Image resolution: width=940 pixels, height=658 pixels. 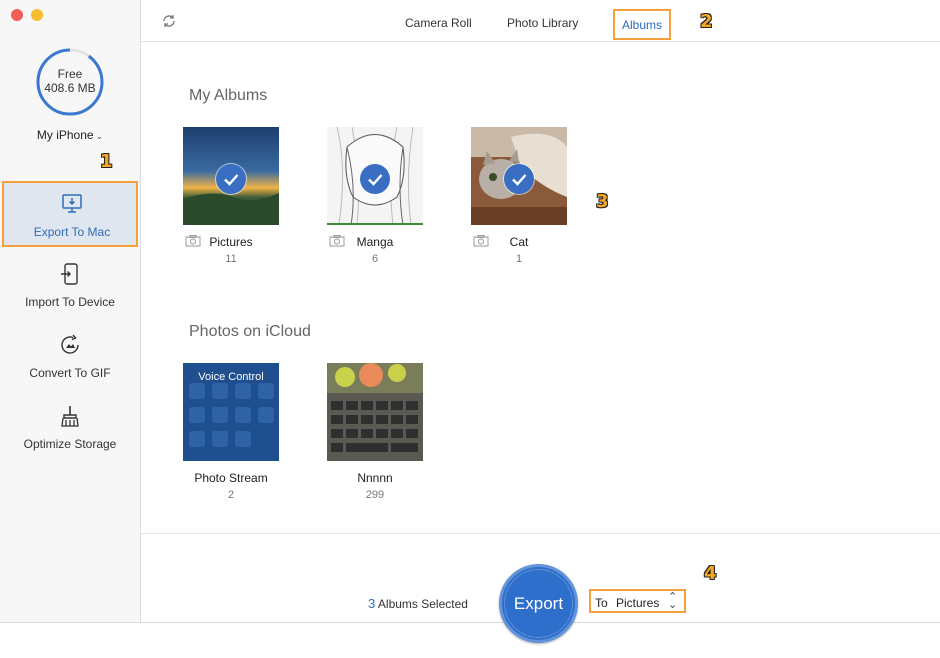 I want to click on device-selector: My iPhone ⌄, so click(x=70, y=135).